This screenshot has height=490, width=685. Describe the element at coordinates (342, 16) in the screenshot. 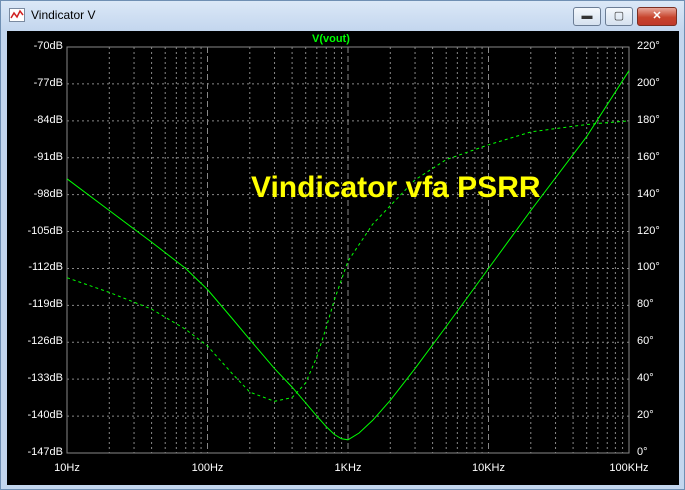

I see `title-bar: Vindicator V ▬ ▢ ✕` at that location.